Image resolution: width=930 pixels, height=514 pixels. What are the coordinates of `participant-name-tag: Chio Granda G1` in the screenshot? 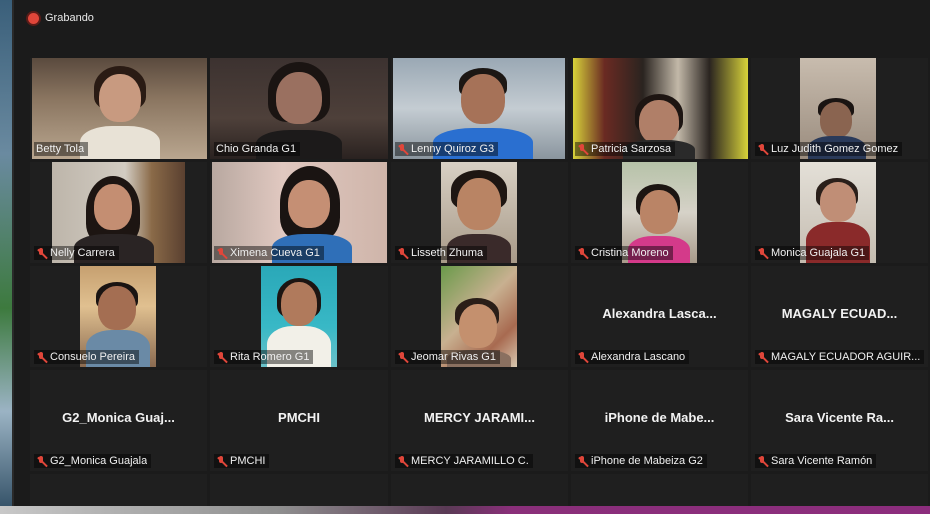 It's located at (257, 149).